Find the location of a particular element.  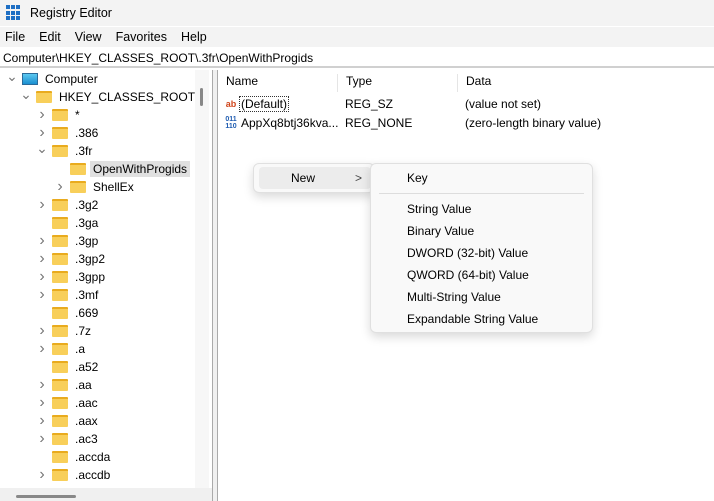

menu-help: Help is located at coordinates (191, 37).